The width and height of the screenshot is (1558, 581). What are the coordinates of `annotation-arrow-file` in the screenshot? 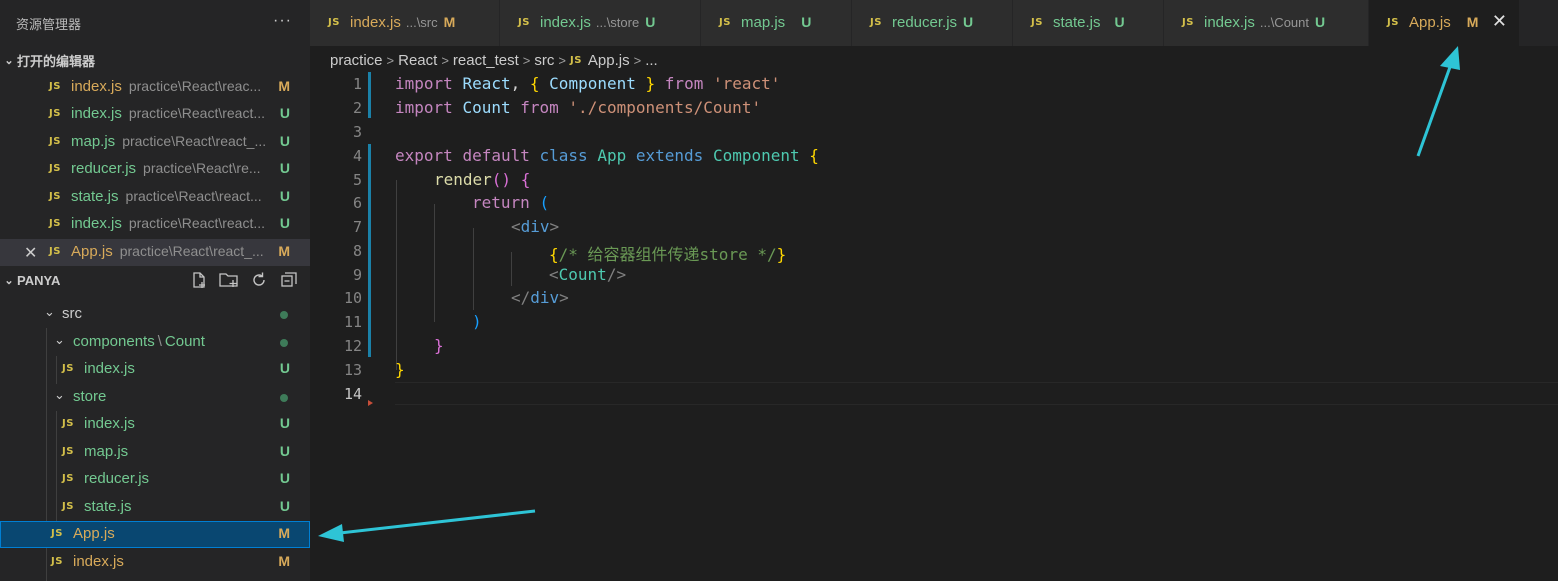 It's located at (427, 525).